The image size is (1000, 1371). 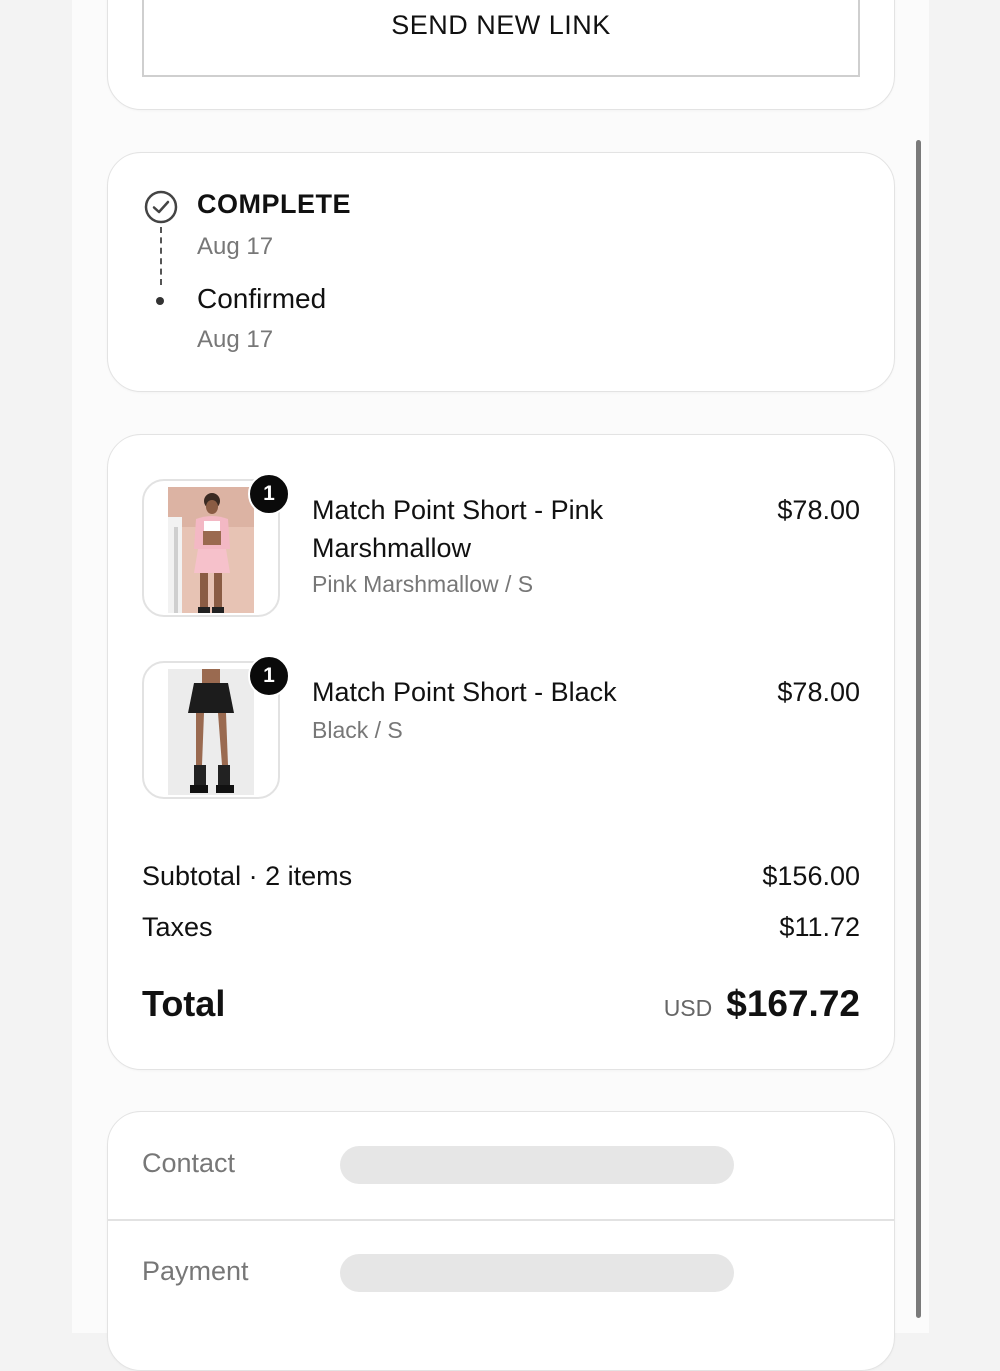 What do you see at coordinates (177, 927) in the screenshot?
I see `taxes-label: Taxes` at bounding box center [177, 927].